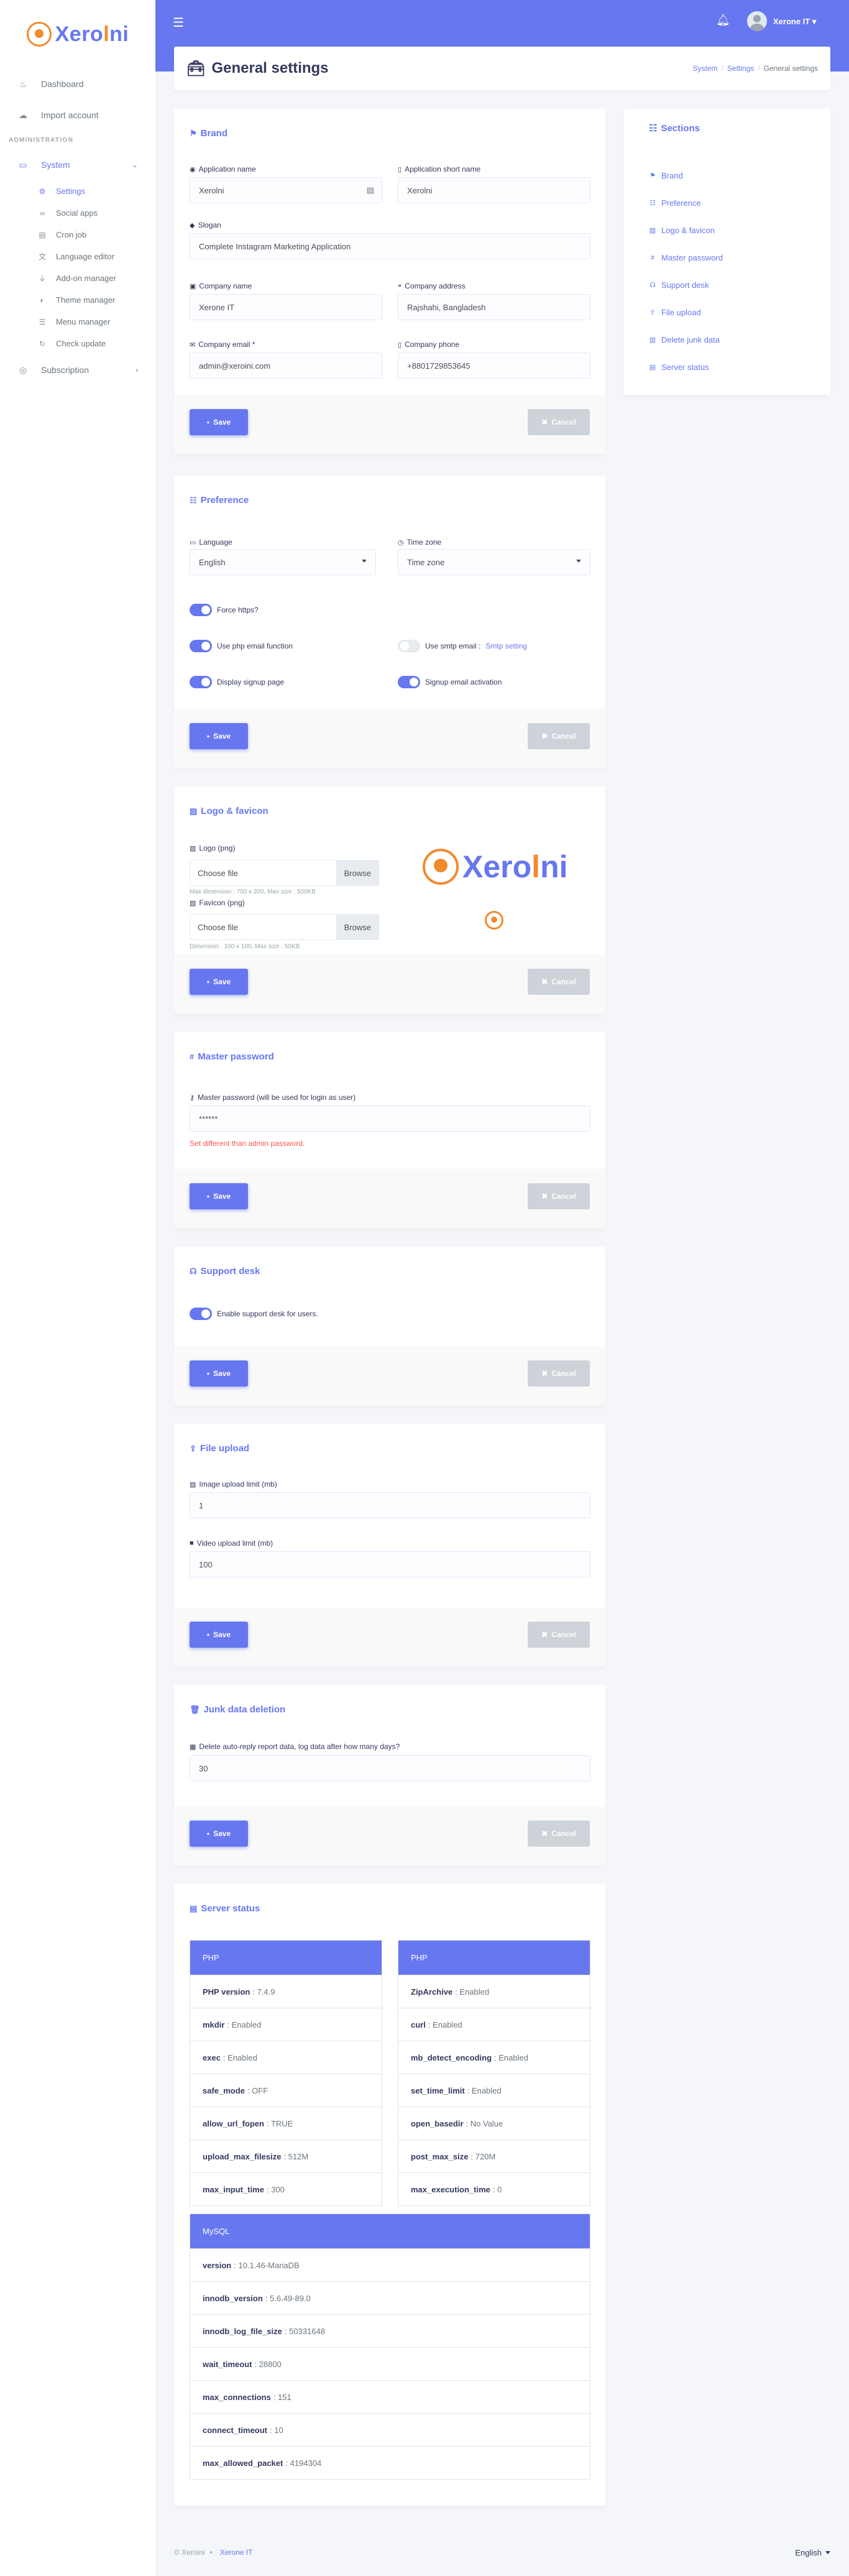  Describe the element at coordinates (723, 20) in the screenshot. I see `bell-icon: 🔔︎` at that location.